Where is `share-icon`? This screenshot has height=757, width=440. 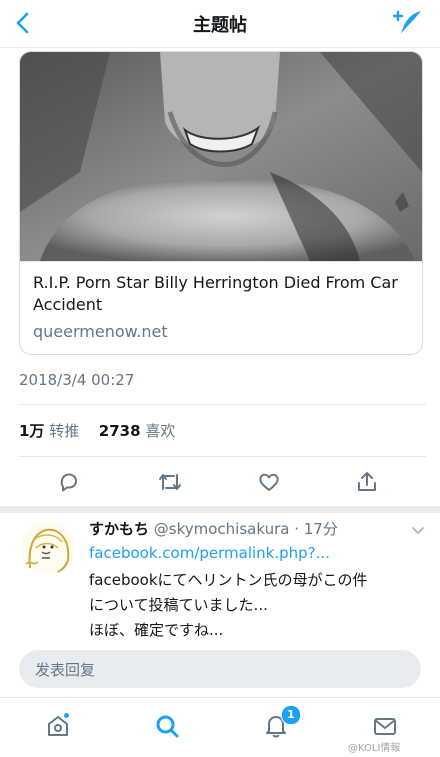 share-icon is located at coordinates (367, 481).